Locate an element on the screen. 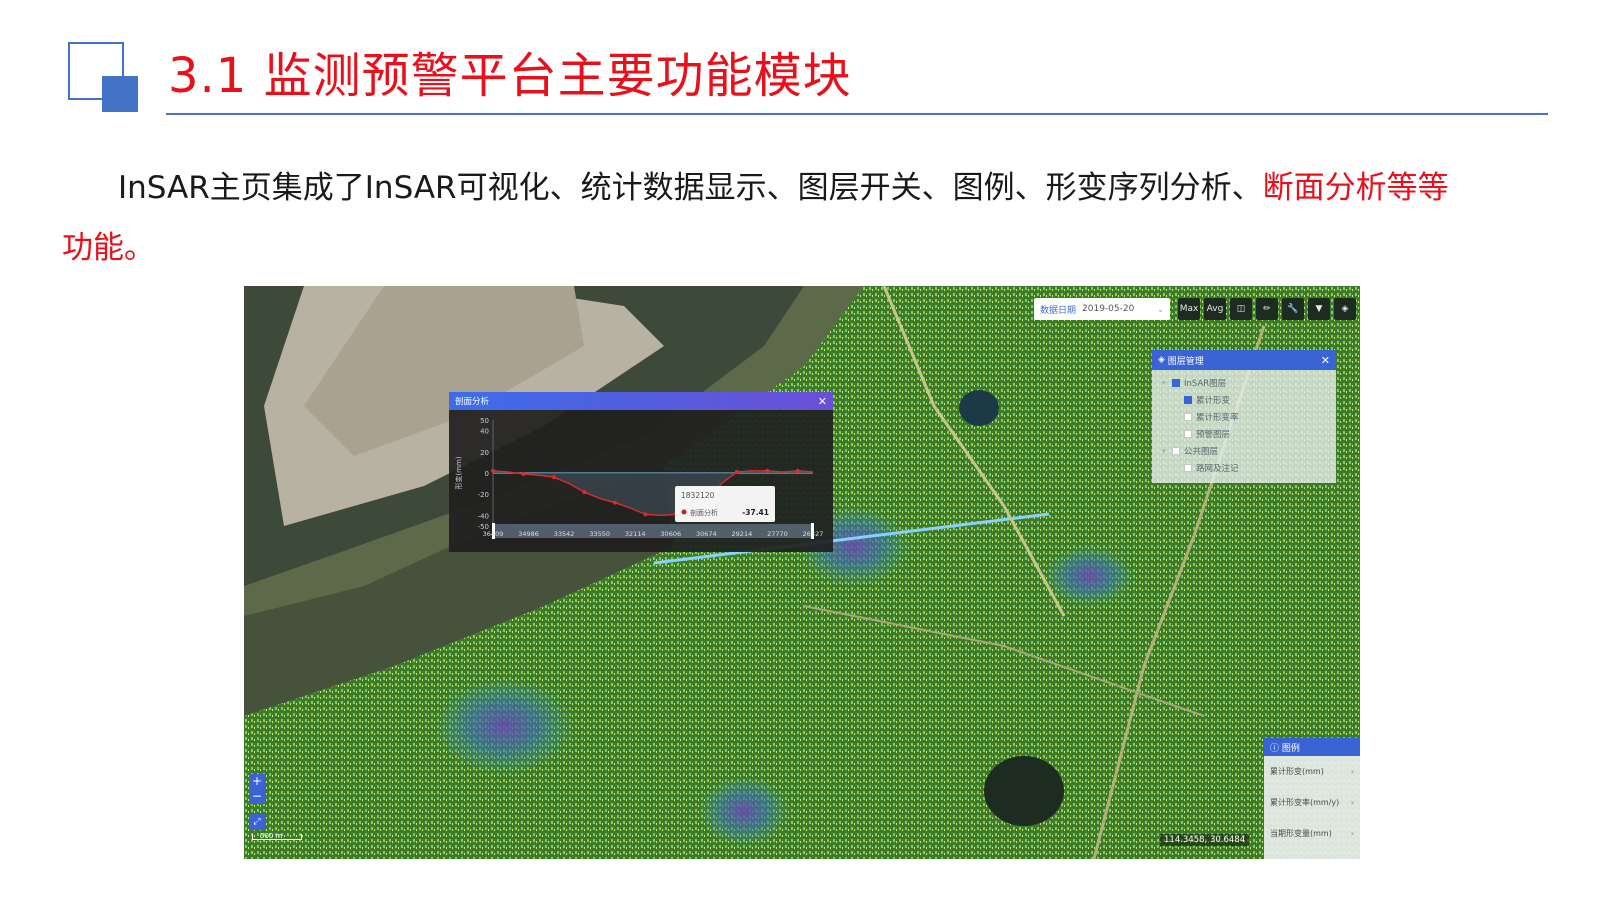 Image resolution: width=1600 pixels, height=900 pixels. x-tick-label: 30674 is located at coordinates (706, 534).